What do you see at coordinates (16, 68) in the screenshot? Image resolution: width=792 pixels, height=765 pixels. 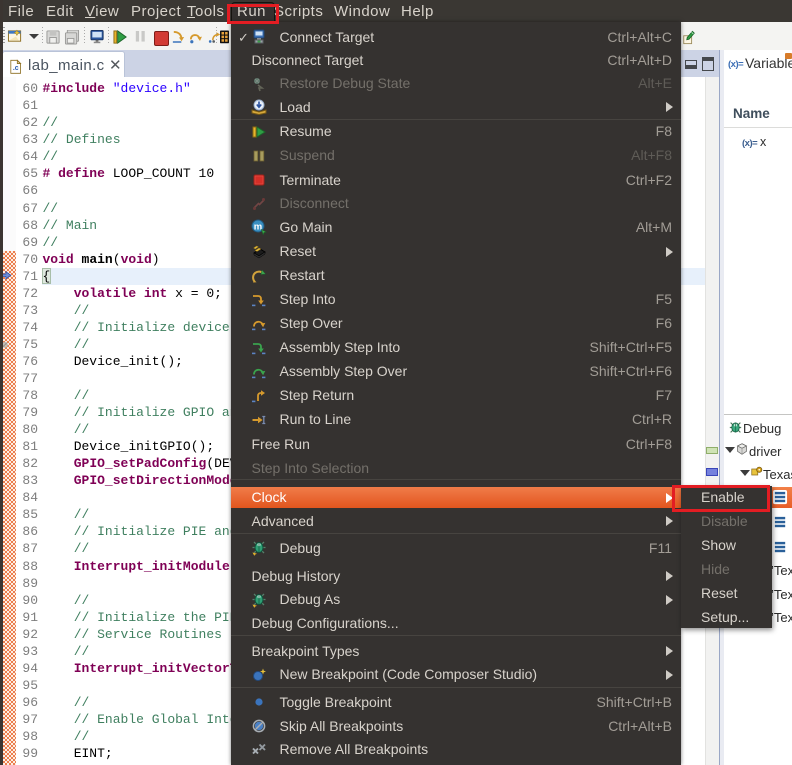 I see `svg-text: .c` at bounding box center [16, 68].